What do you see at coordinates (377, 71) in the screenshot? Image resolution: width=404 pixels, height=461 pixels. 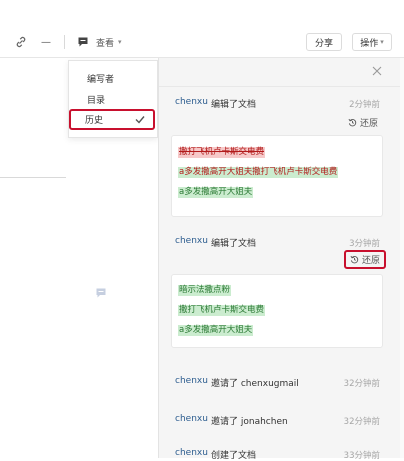 I see `close-icon` at bounding box center [377, 71].